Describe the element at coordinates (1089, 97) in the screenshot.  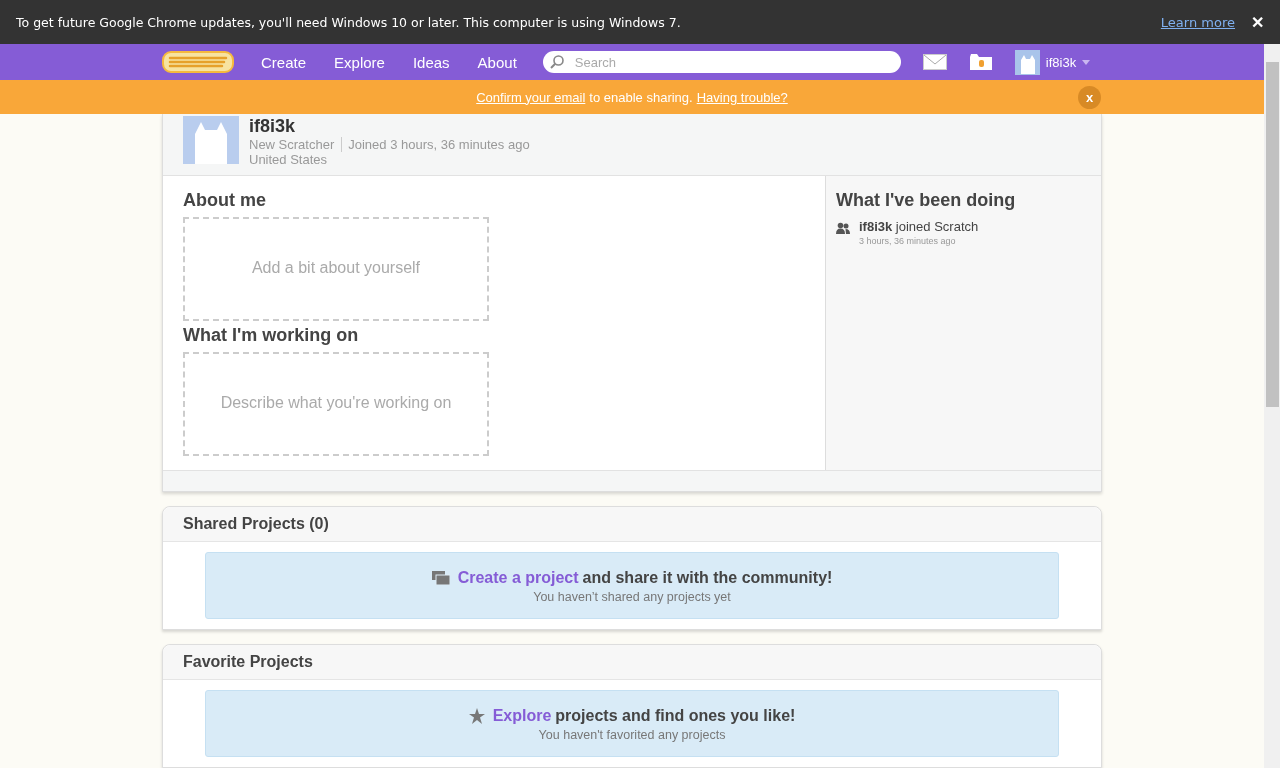
I see `close-button: x` at that location.